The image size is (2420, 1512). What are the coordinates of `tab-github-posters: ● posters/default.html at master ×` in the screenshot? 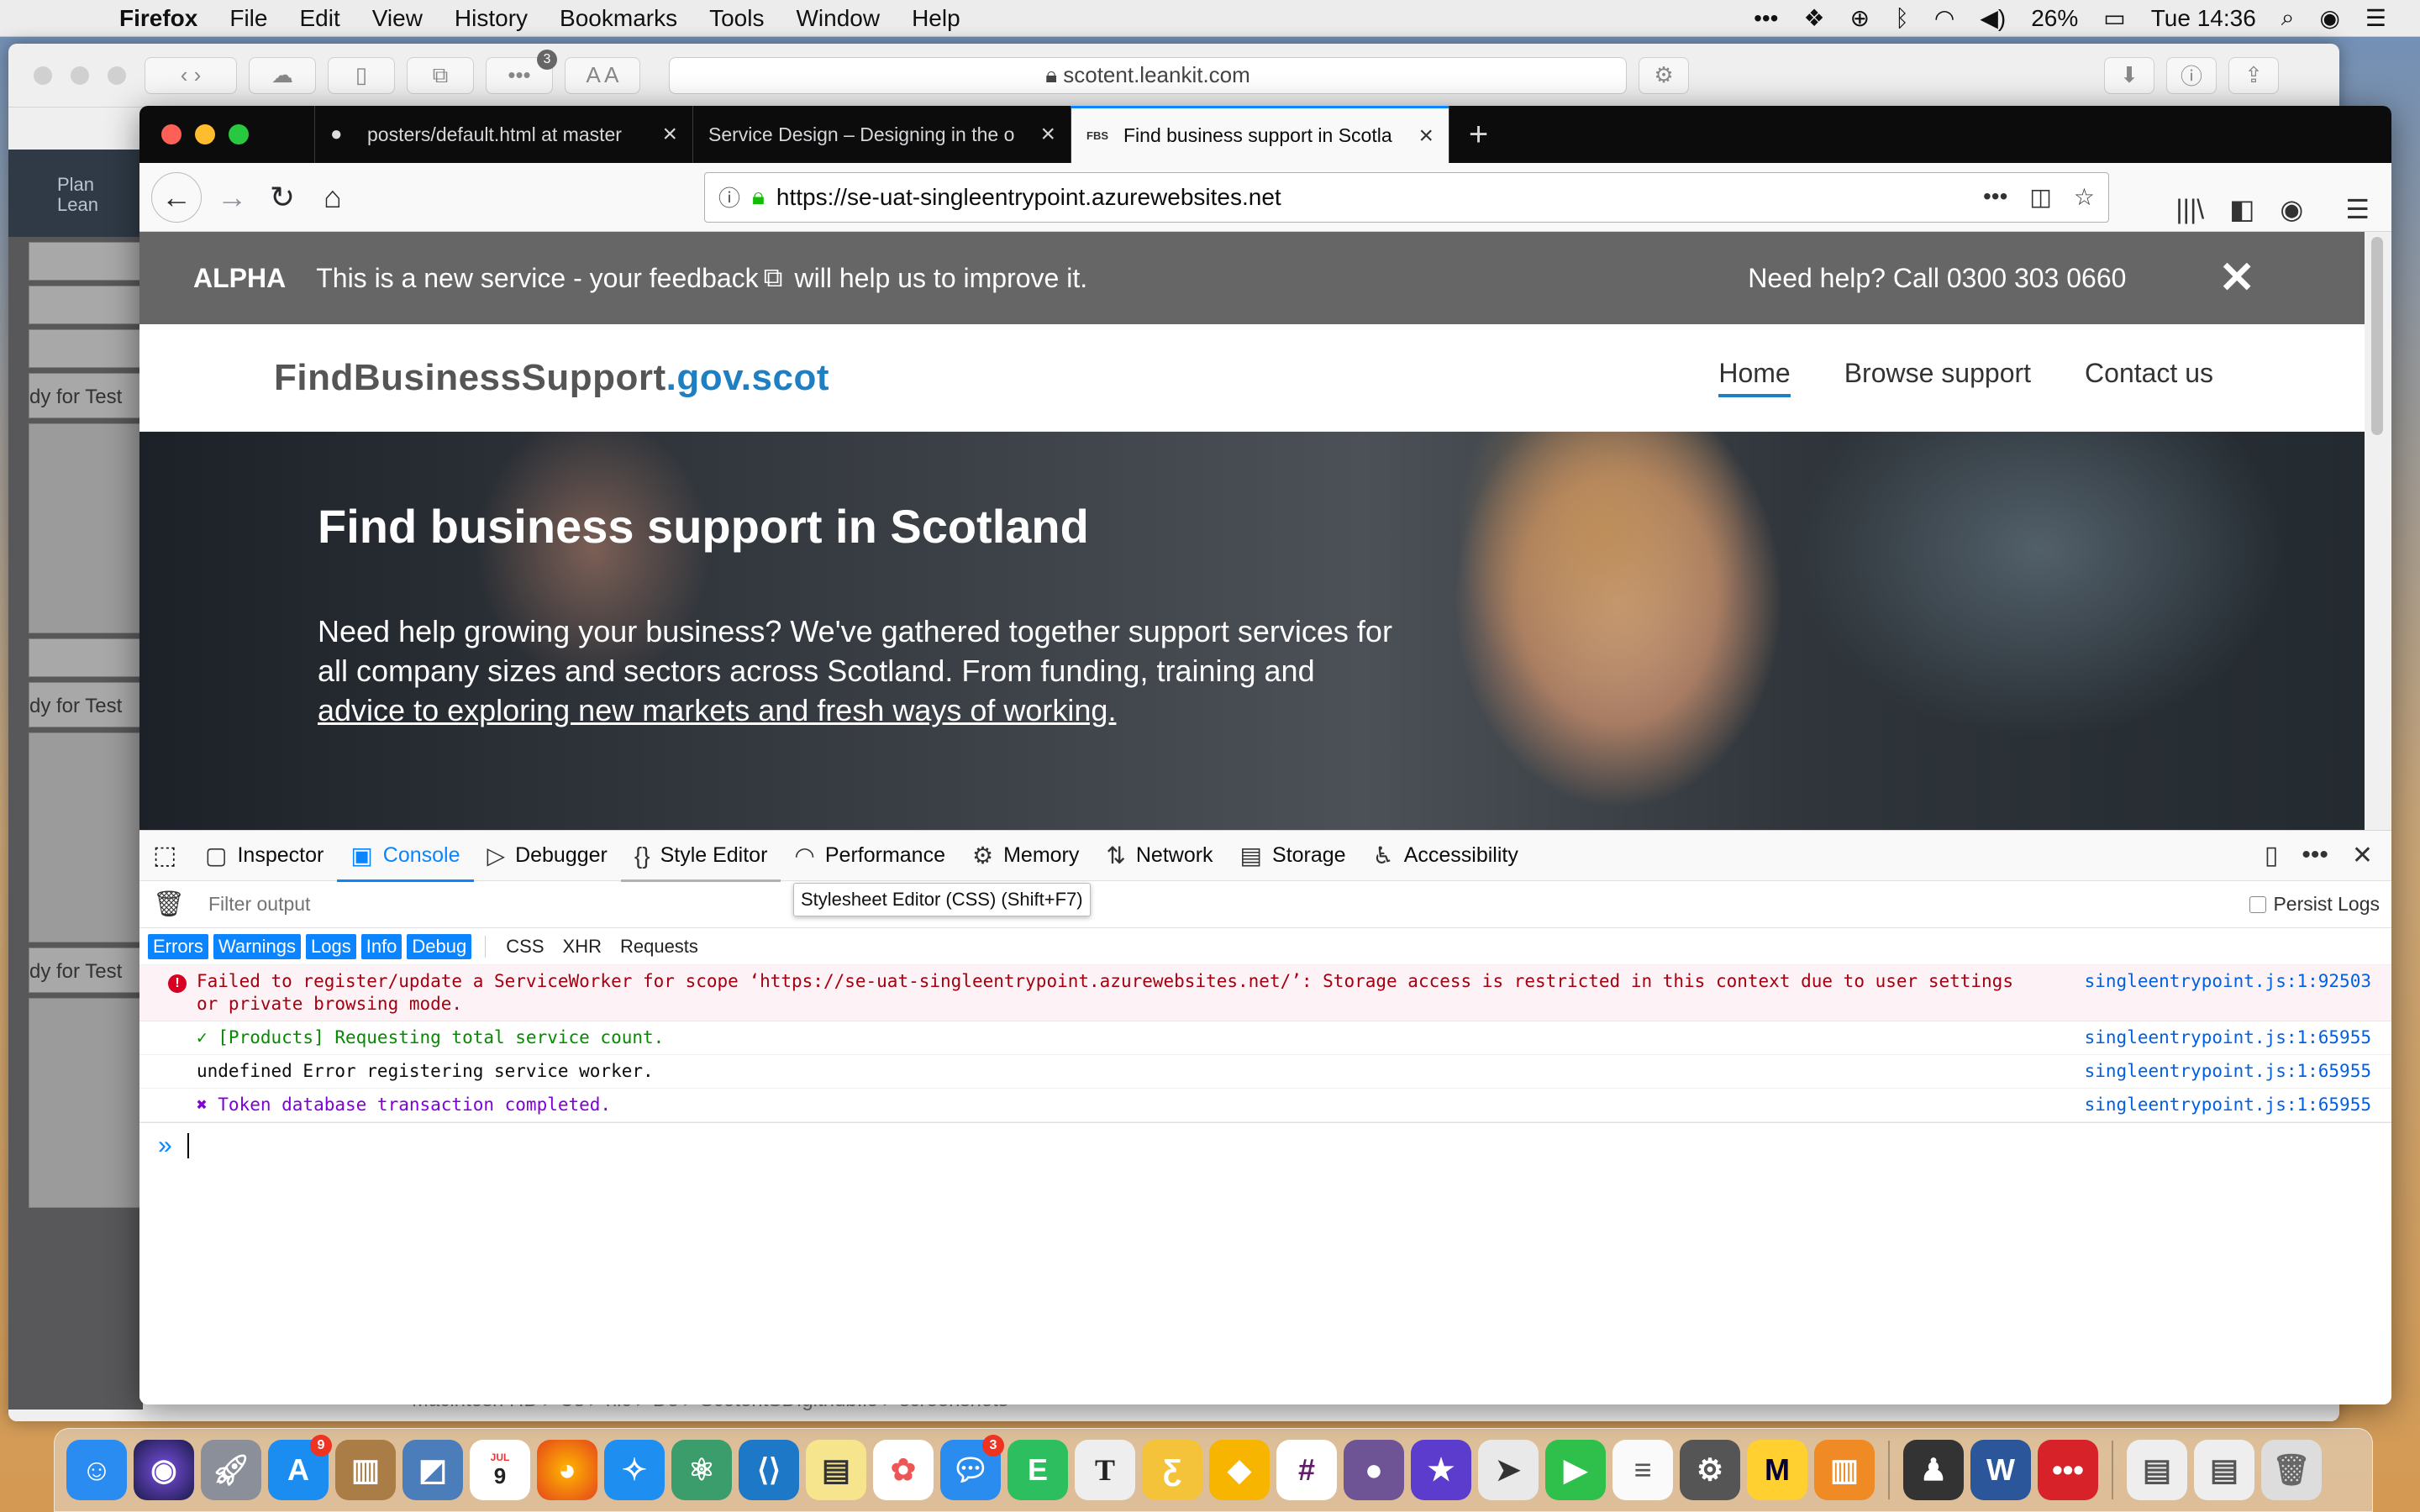 It's located at (503, 134).